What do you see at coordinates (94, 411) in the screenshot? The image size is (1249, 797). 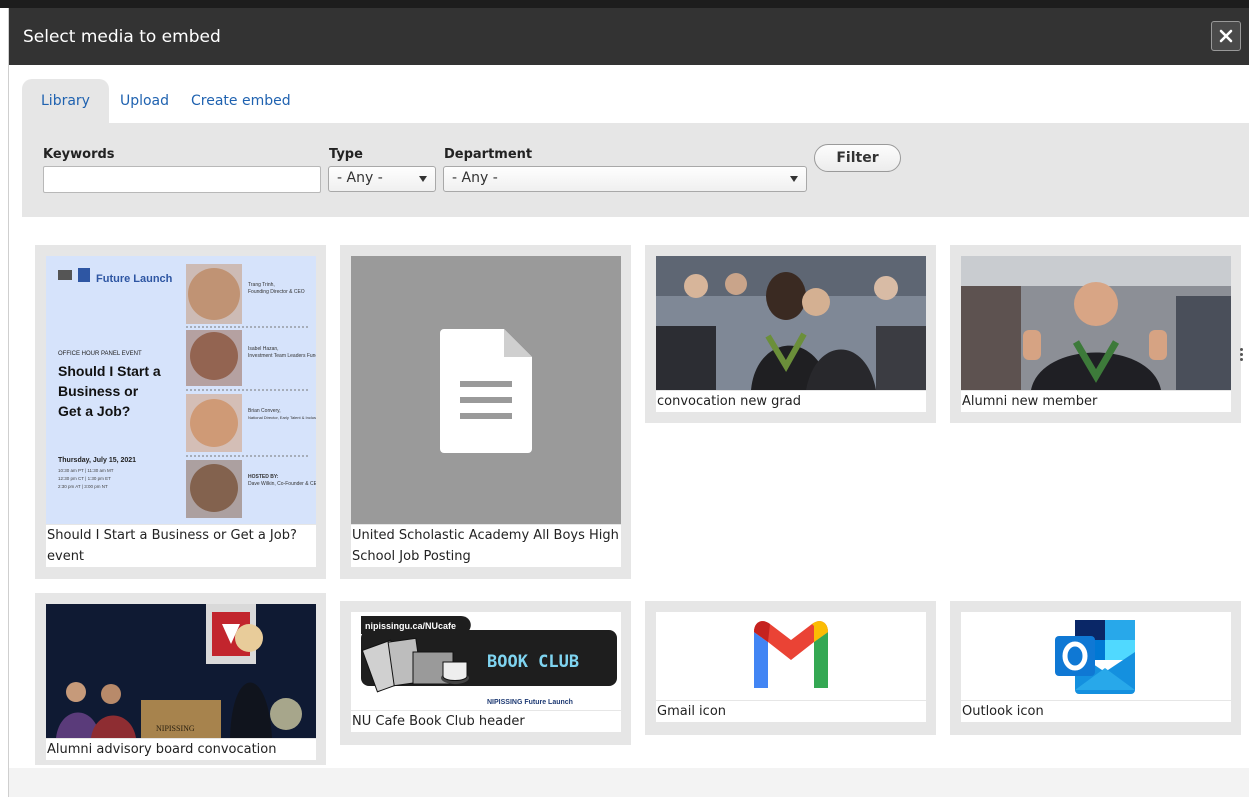 I see `svg-text: Get a Job?` at bounding box center [94, 411].